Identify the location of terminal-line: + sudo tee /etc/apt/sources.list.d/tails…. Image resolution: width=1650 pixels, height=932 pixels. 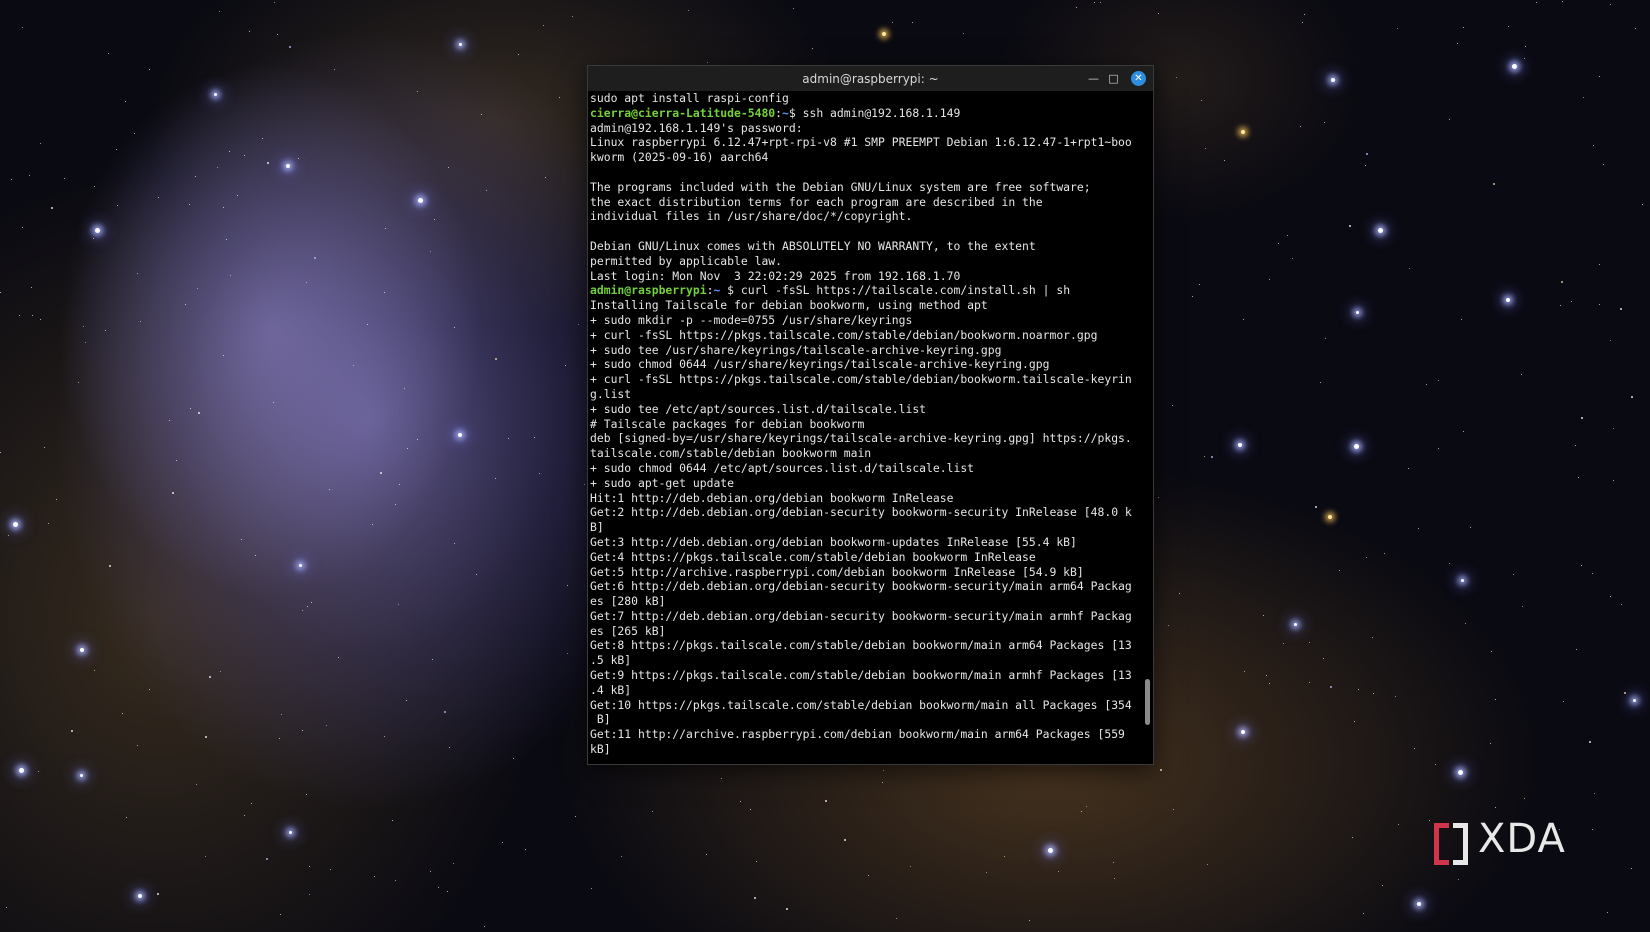
(865, 409).